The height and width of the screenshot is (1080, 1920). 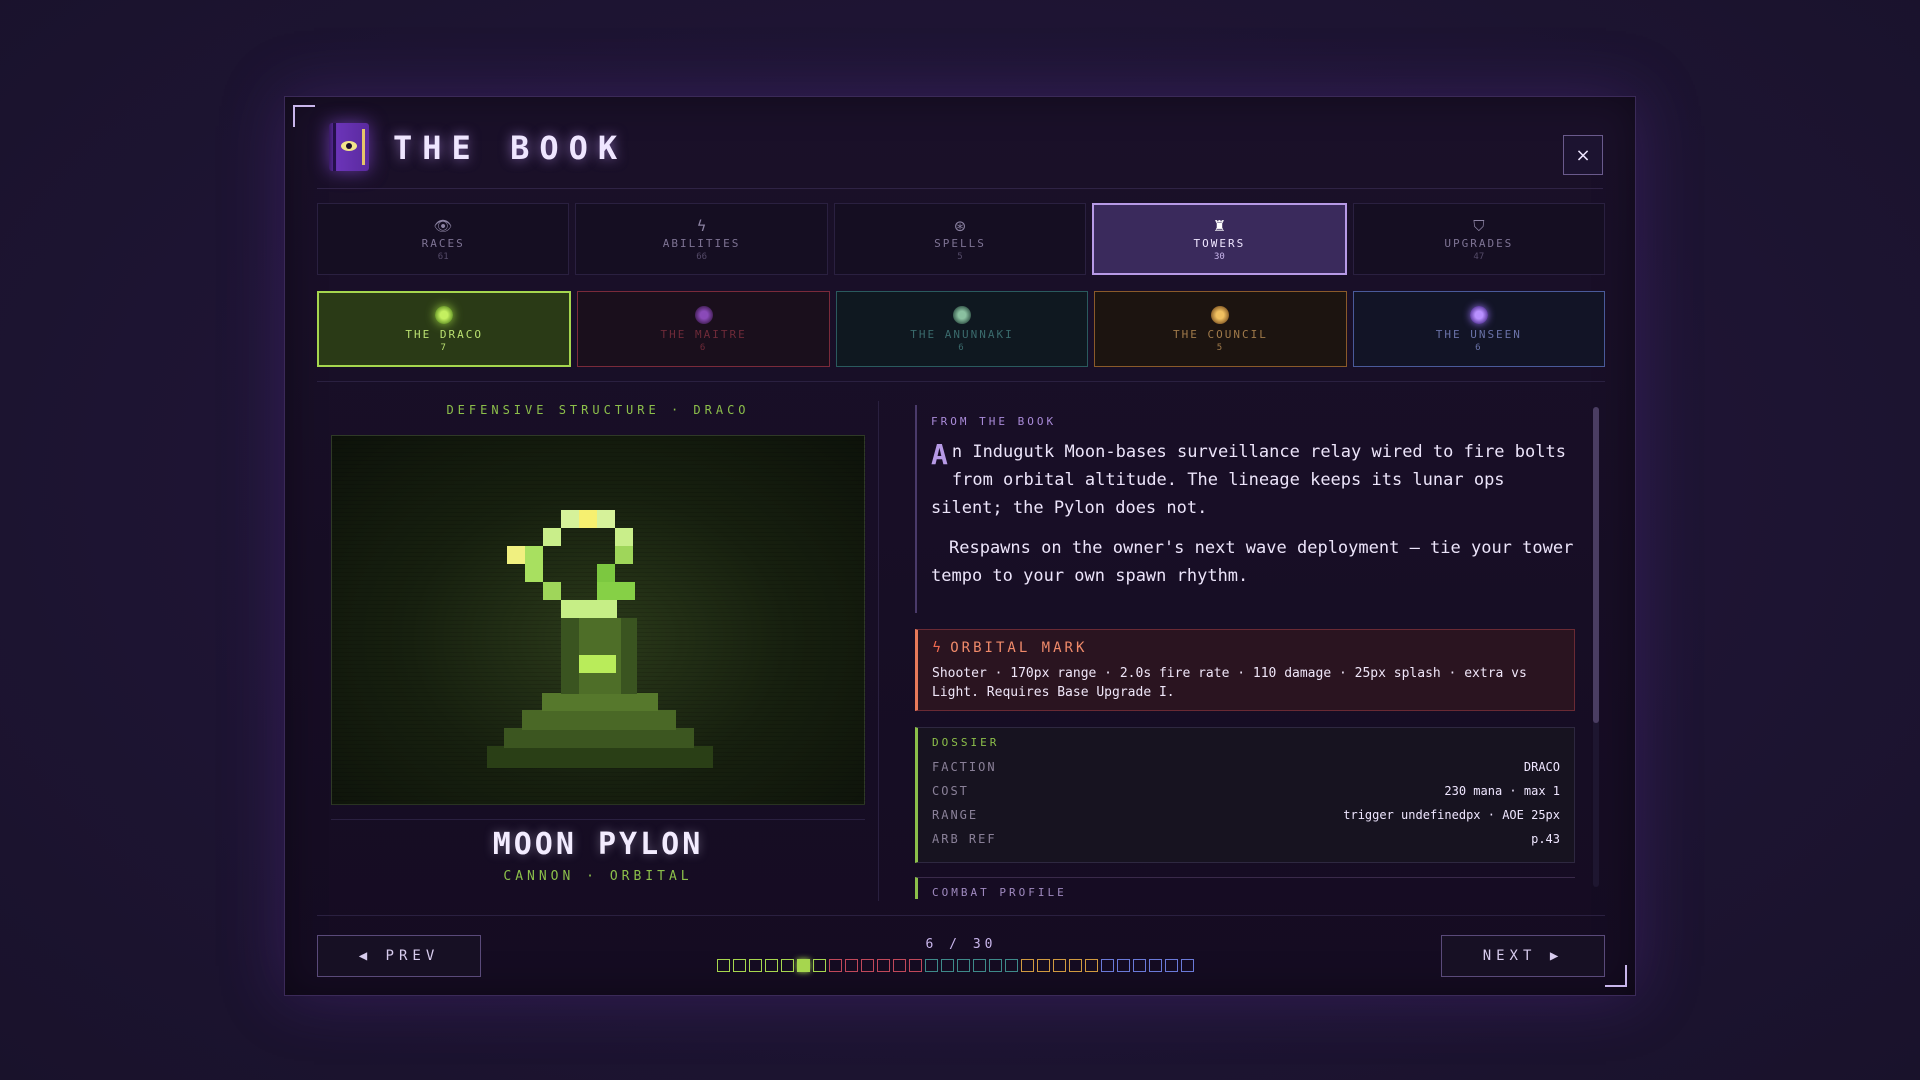 I want to click on dossier-key: FACTION, so click(x=964, y=767).